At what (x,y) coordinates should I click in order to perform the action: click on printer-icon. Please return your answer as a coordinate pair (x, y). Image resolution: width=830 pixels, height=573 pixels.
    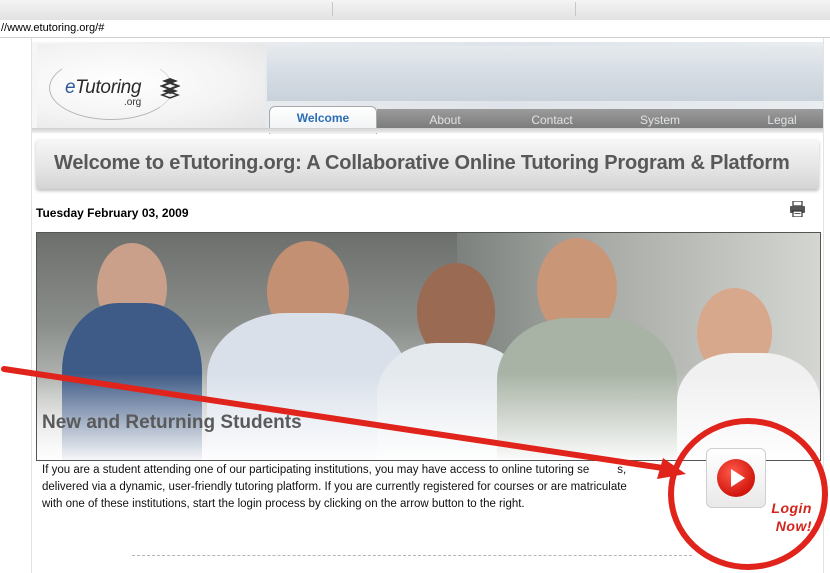
    Looking at the image, I should click on (797, 209).